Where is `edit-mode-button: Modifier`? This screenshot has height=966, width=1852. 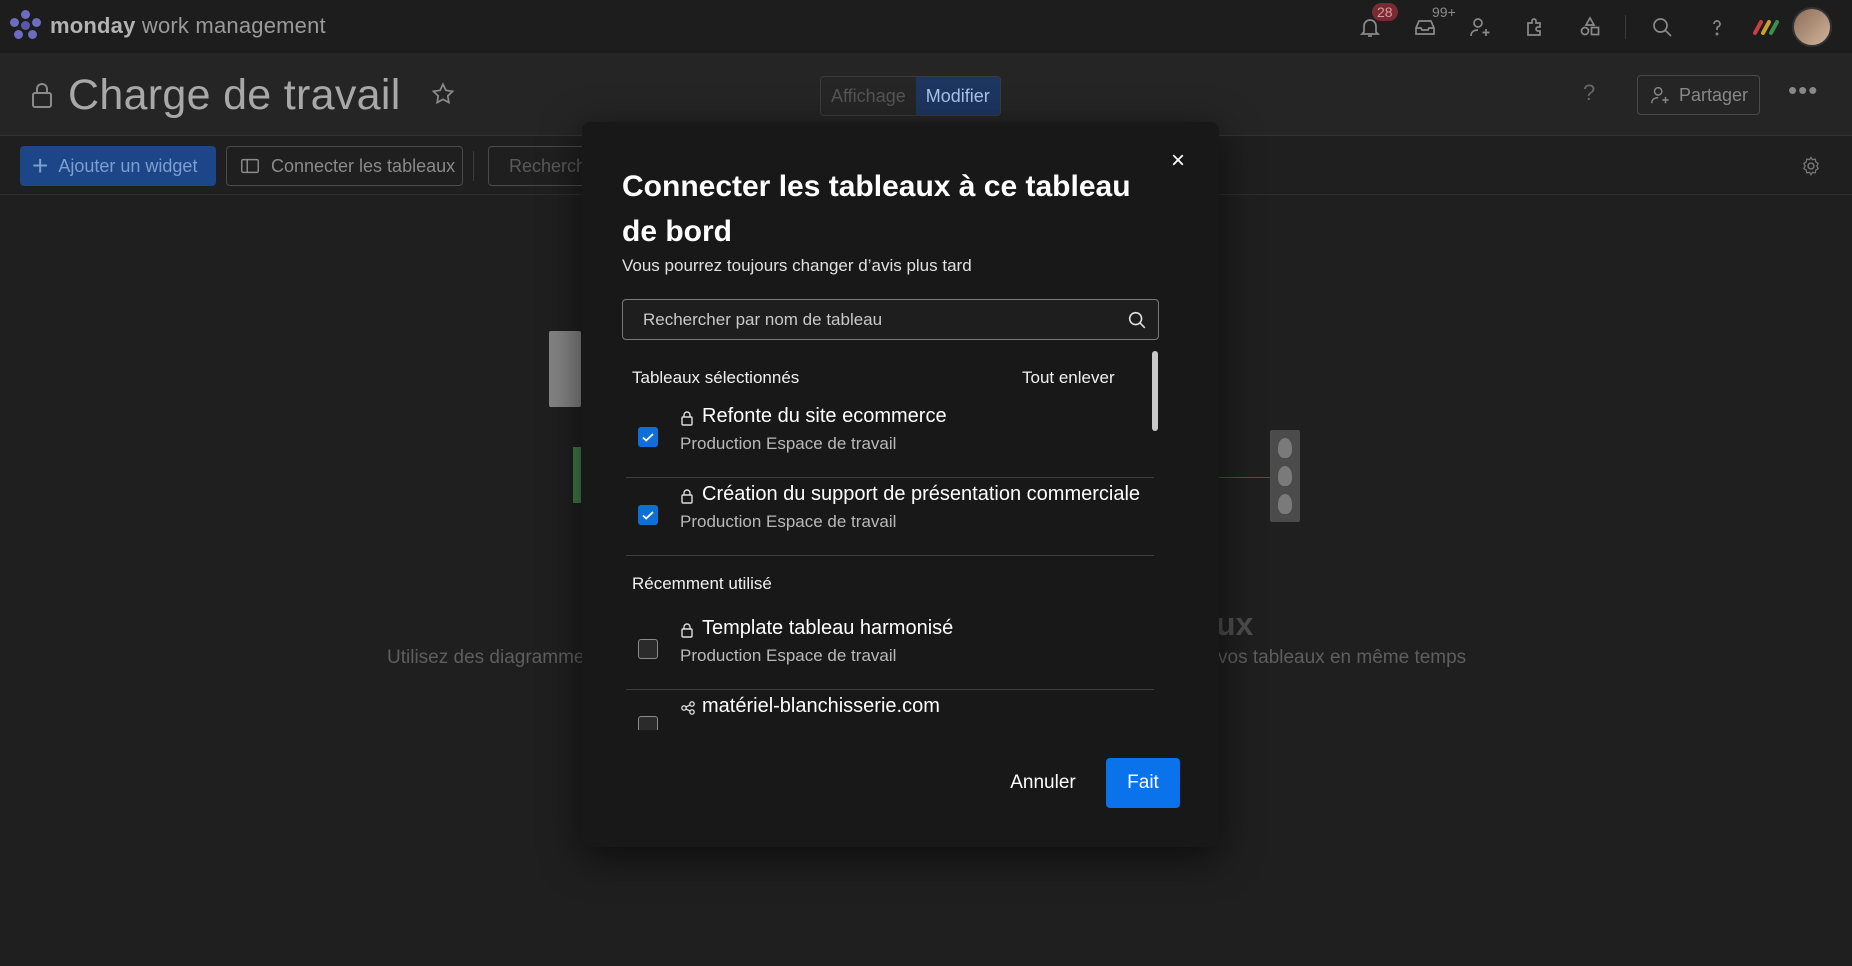
edit-mode-button: Modifier is located at coordinates (957, 96).